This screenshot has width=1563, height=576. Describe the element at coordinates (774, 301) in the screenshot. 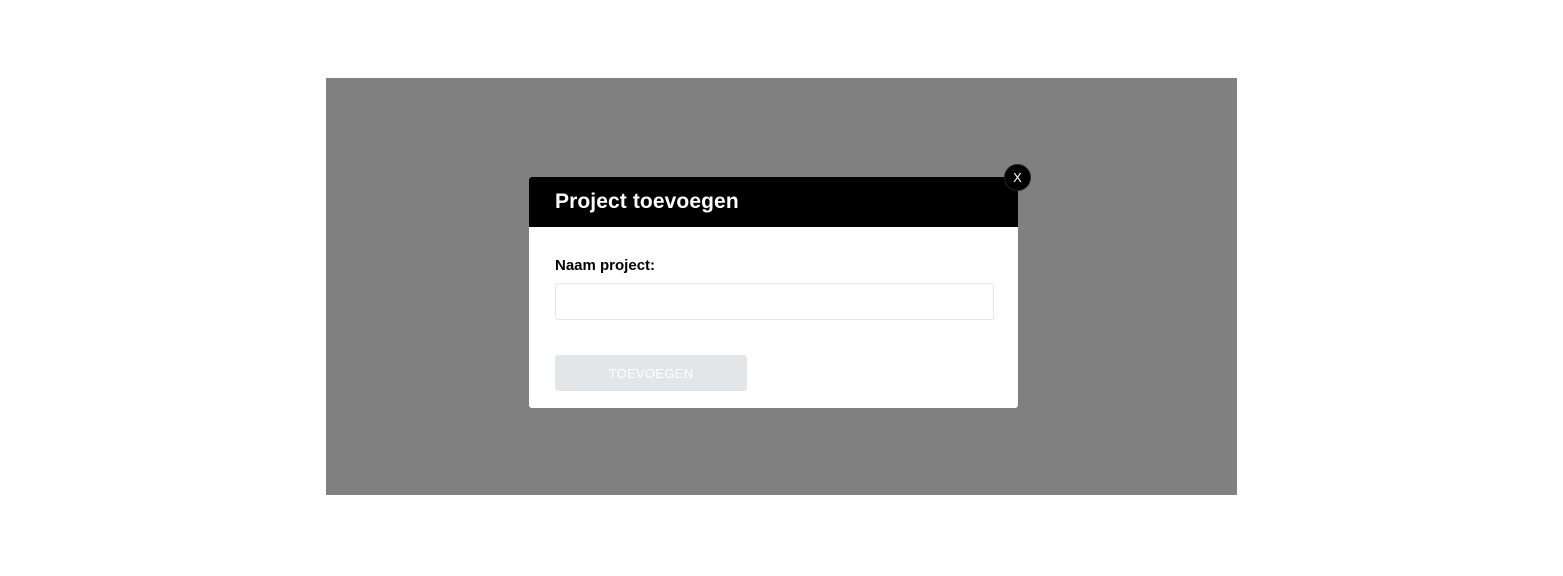

I see `project-name-input` at that location.